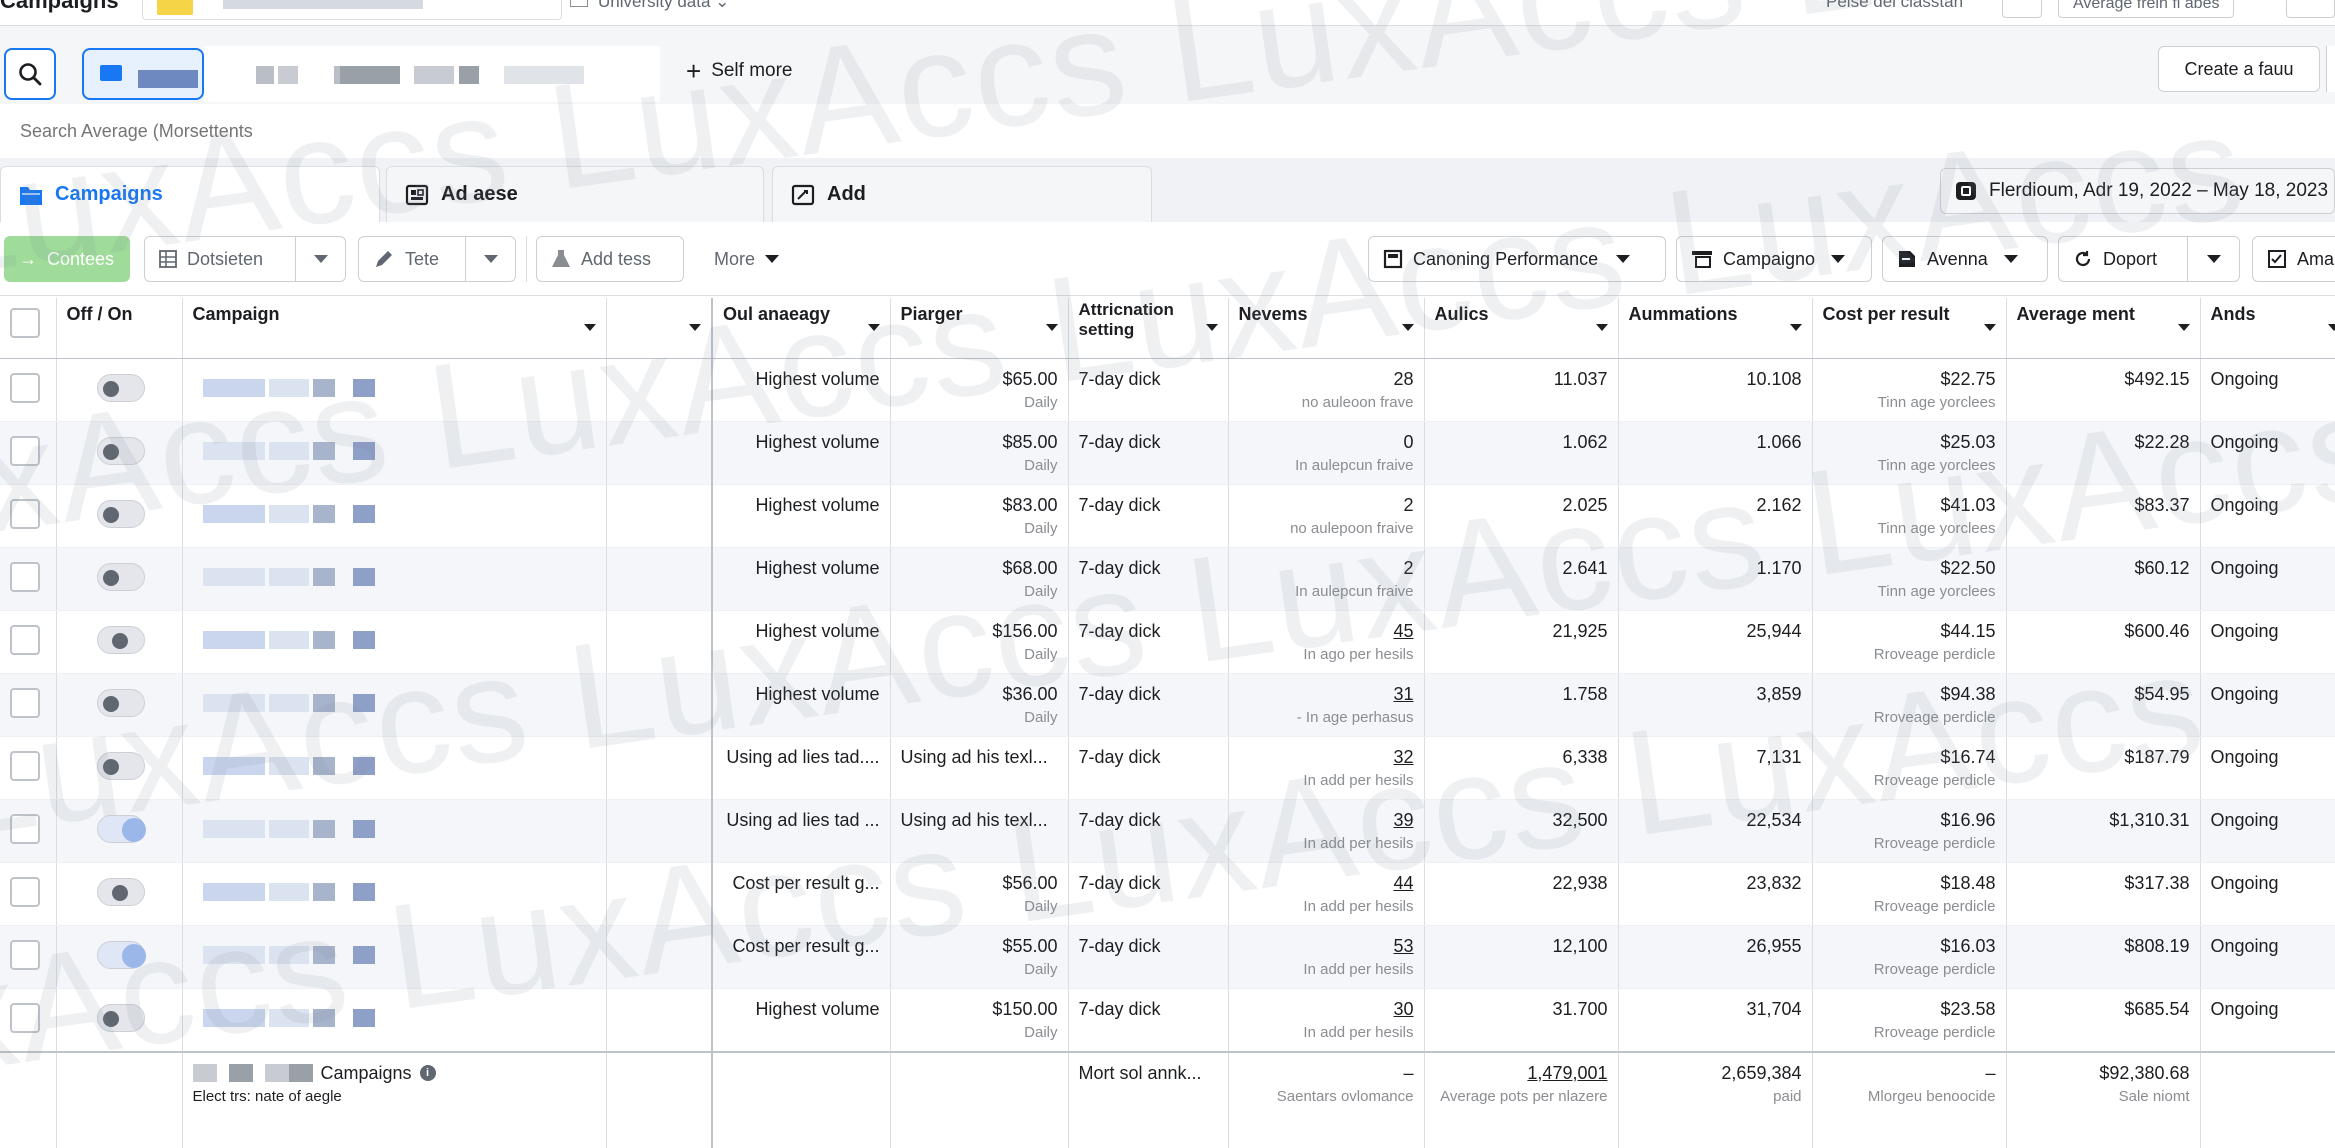  I want to click on duplicate-dropdown, so click(321, 259).